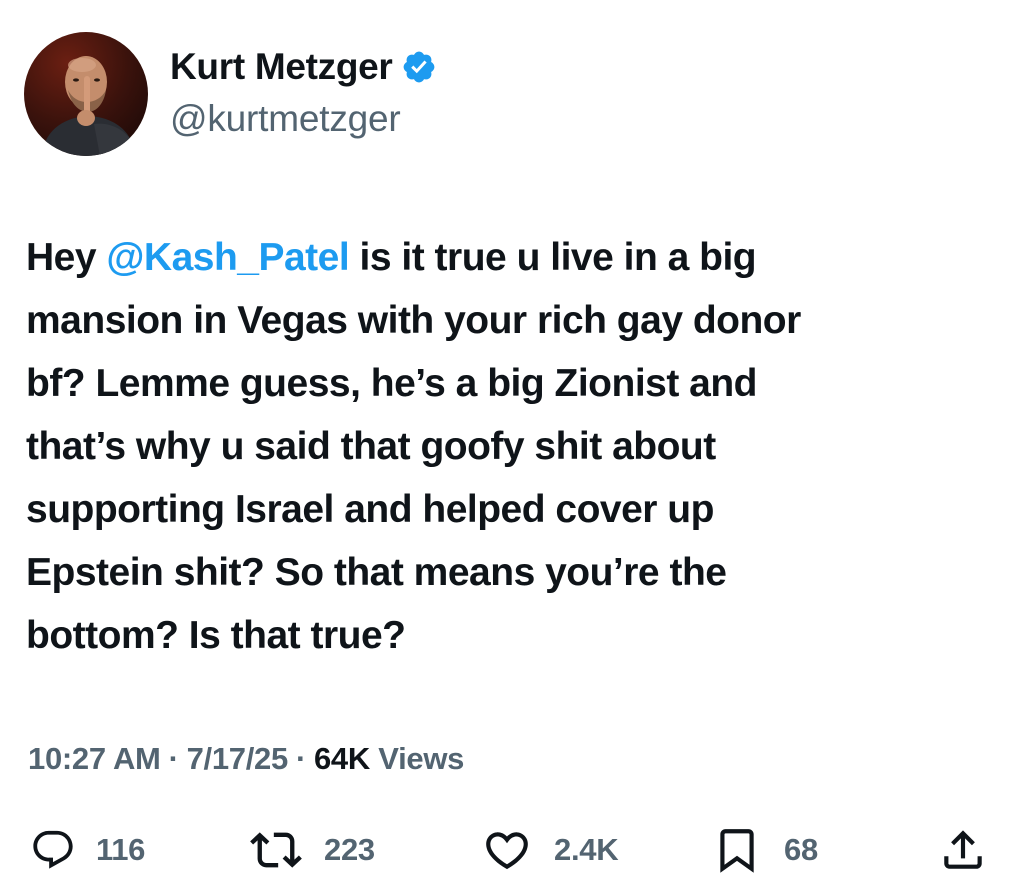  Describe the element at coordinates (765, 850) in the screenshot. I see `bookmark-button: 68` at that location.